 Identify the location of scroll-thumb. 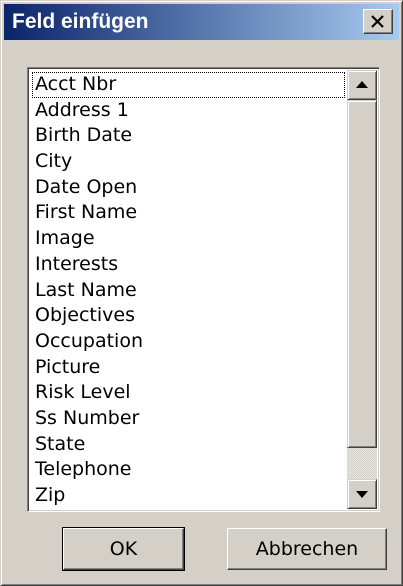
(362, 274).